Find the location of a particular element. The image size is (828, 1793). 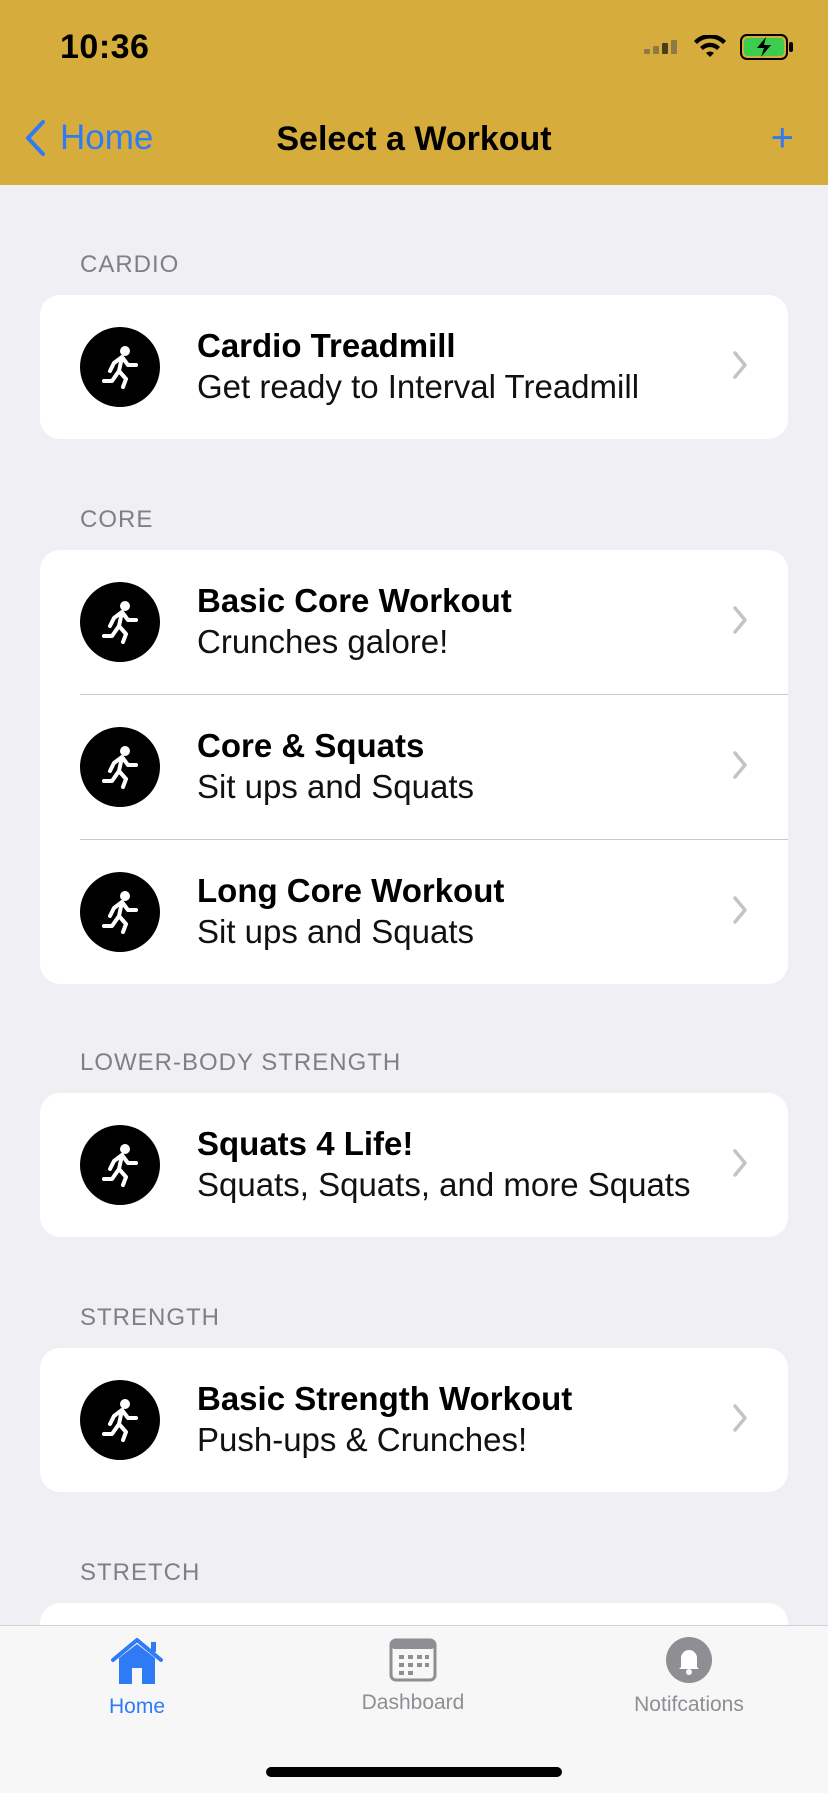

section-card-stretch is located at coordinates (414, 1614).